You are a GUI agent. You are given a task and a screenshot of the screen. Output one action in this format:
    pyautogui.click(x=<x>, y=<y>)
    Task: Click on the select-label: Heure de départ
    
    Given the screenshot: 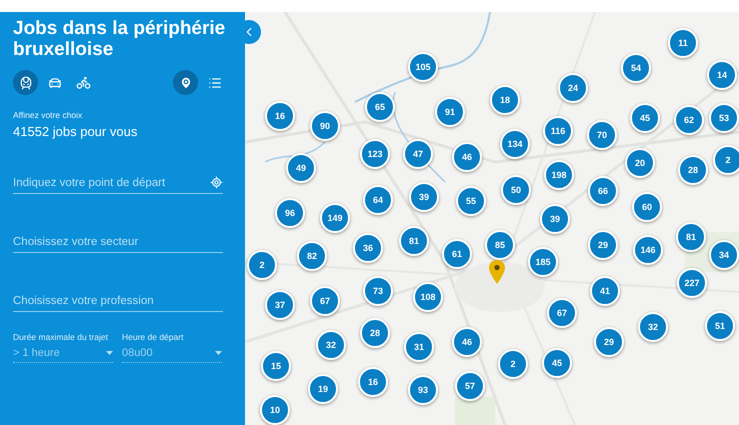 What is the action you would take?
    pyautogui.click(x=153, y=337)
    